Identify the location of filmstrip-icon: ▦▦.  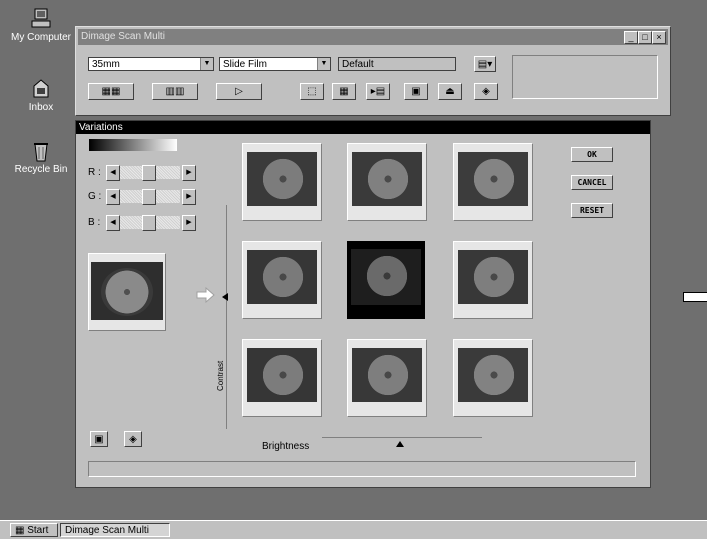
(111, 91).